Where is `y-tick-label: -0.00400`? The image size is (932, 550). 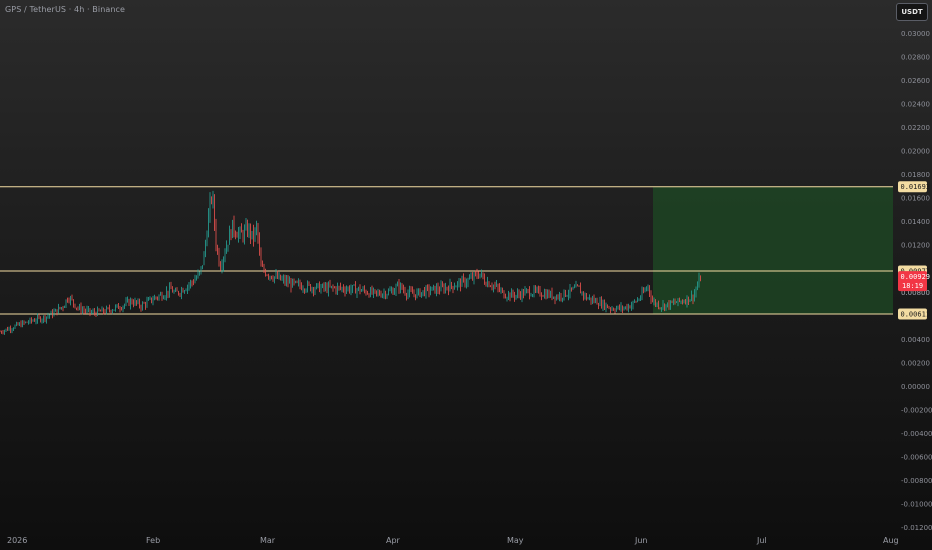
y-tick-label: -0.00400 is located at coordinates (916, 434).